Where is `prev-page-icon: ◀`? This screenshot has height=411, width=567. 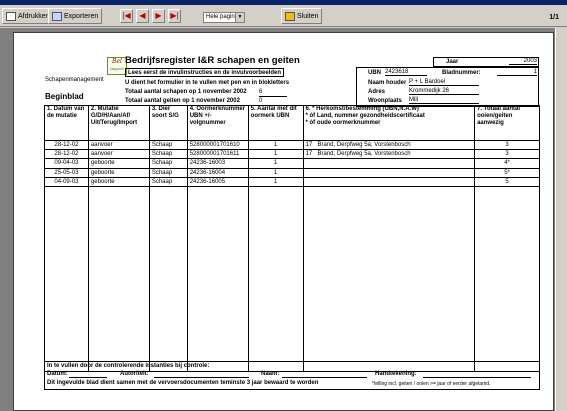
prev-page-icon: ◀ is located at coordinates (142, 15).